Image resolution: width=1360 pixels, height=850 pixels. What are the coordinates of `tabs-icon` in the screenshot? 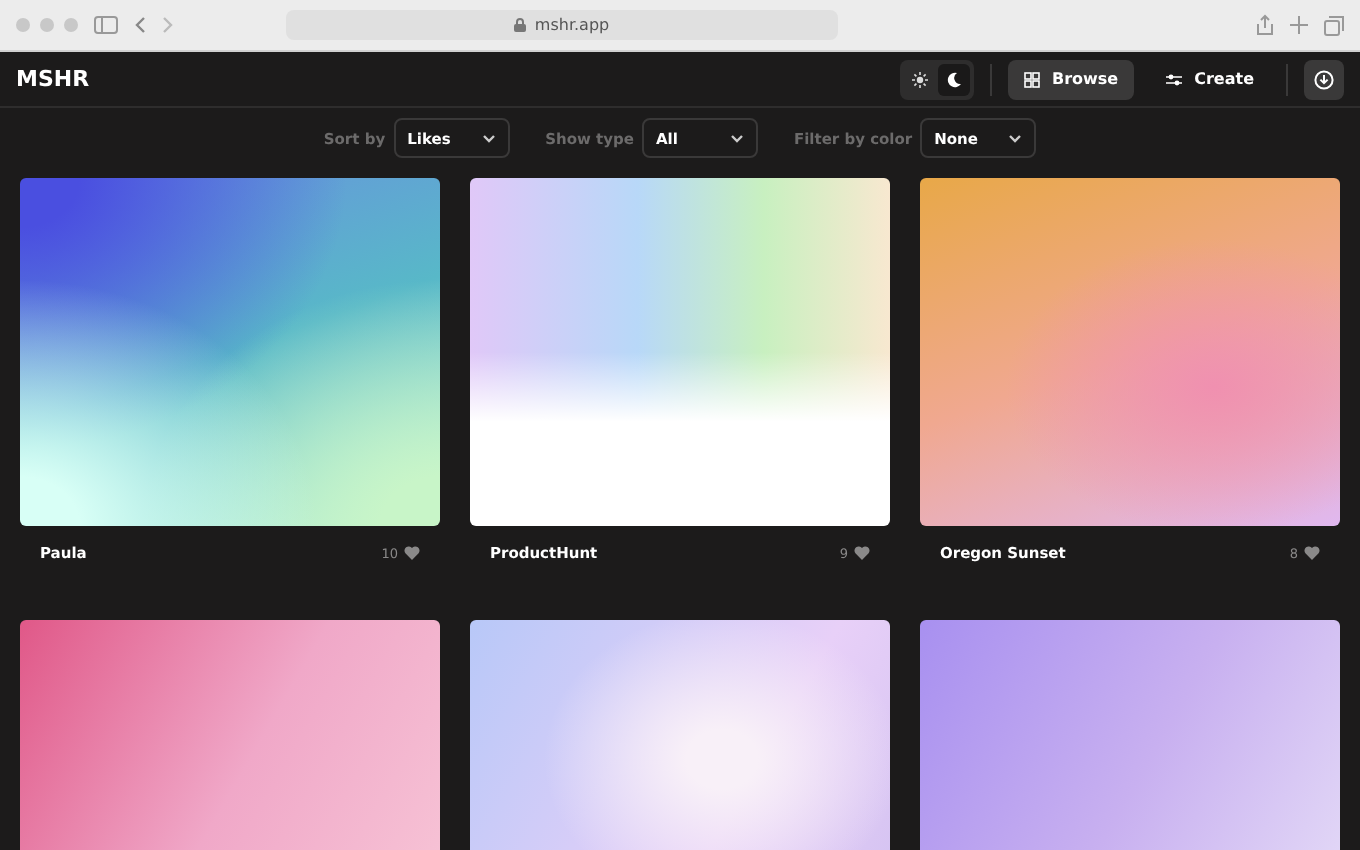 It's located at (1334, 25).